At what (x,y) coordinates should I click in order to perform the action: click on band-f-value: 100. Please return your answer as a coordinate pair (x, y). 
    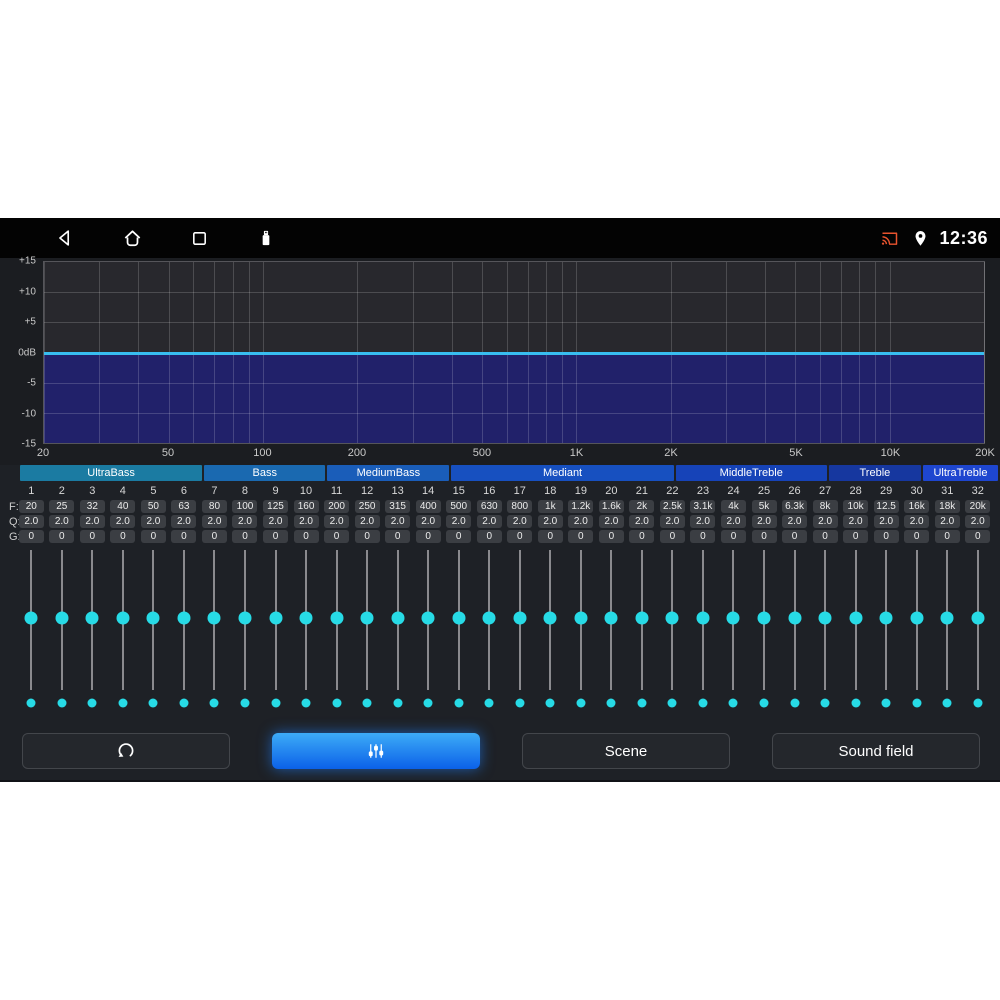
    Looking at the image, I should click on (245, 506).